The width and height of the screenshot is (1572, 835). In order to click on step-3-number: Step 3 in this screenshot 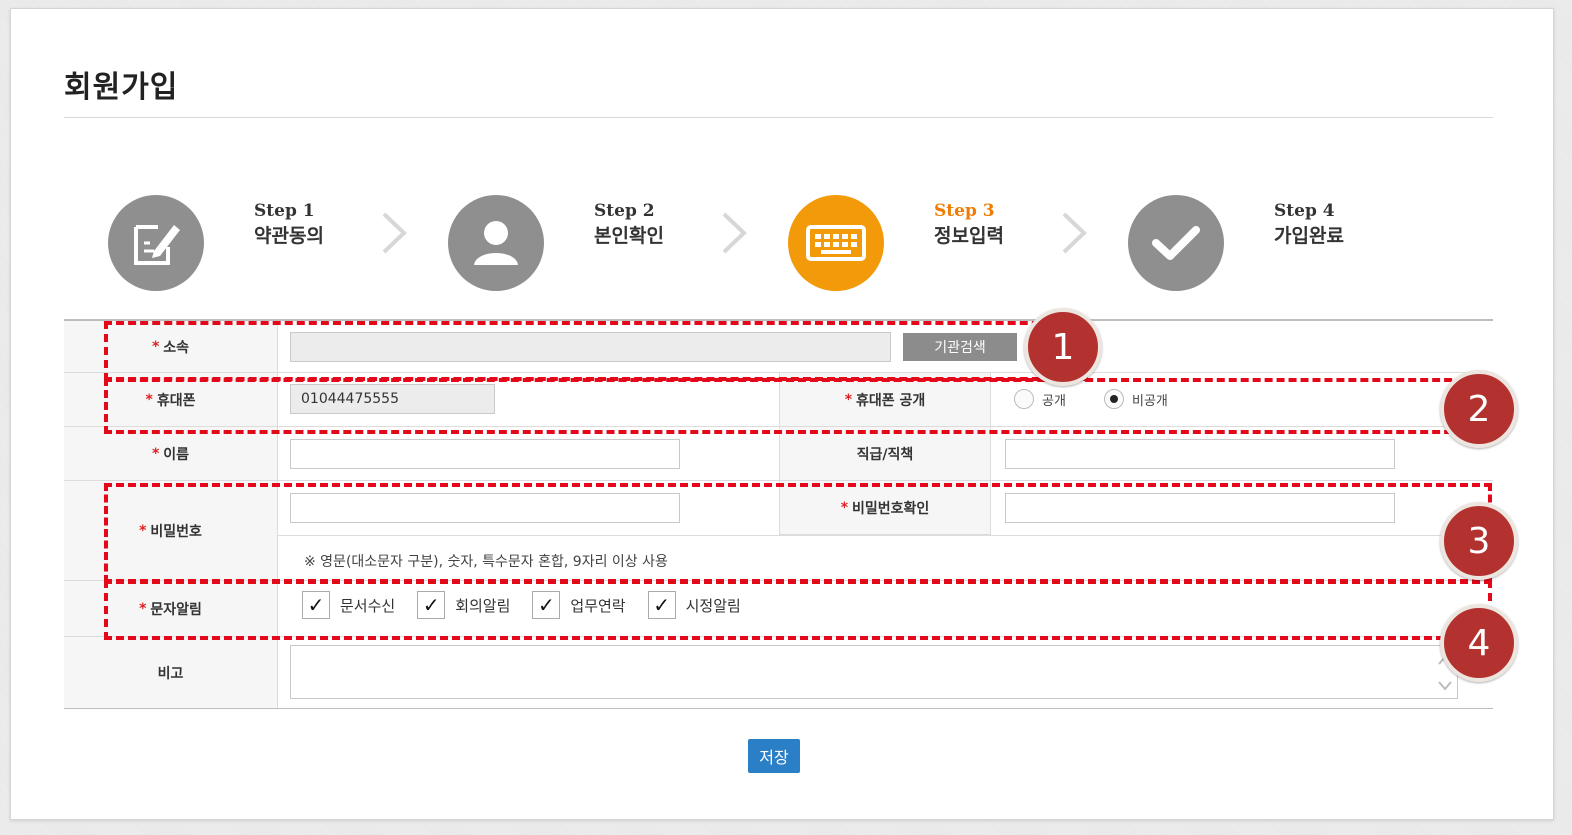, I will do `click(964, 211)`.